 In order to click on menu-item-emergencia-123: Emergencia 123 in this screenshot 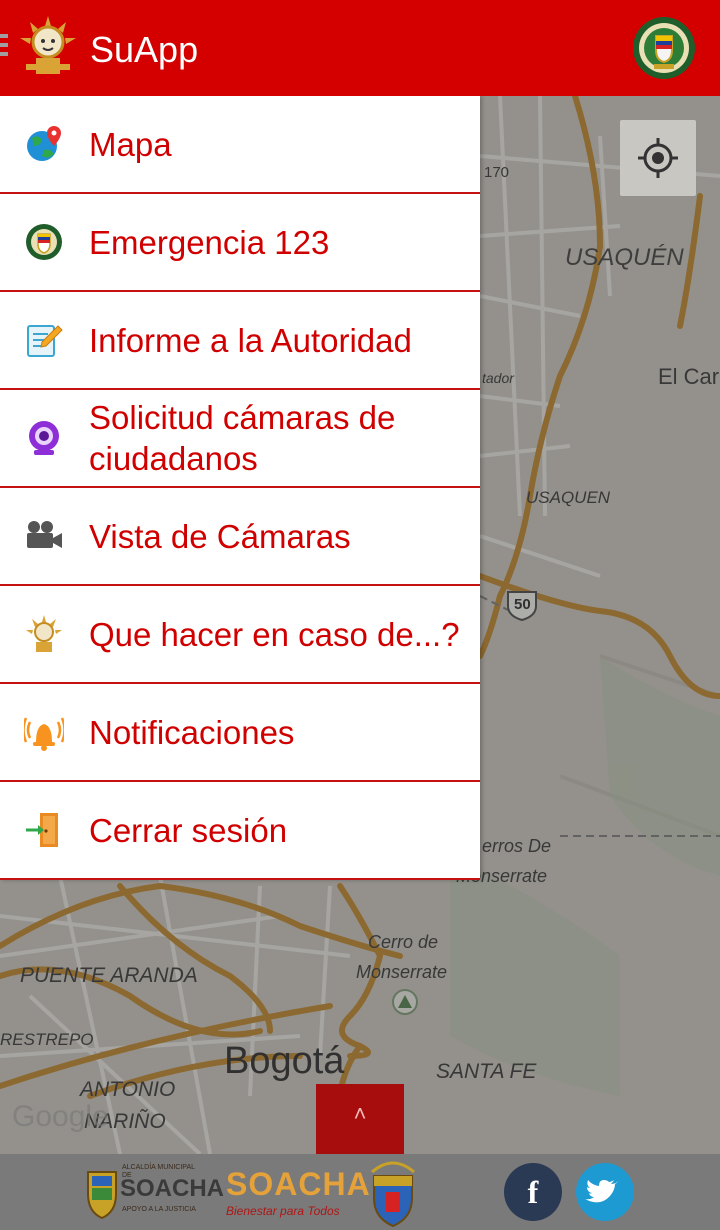, I will do `click(240, 243)`.